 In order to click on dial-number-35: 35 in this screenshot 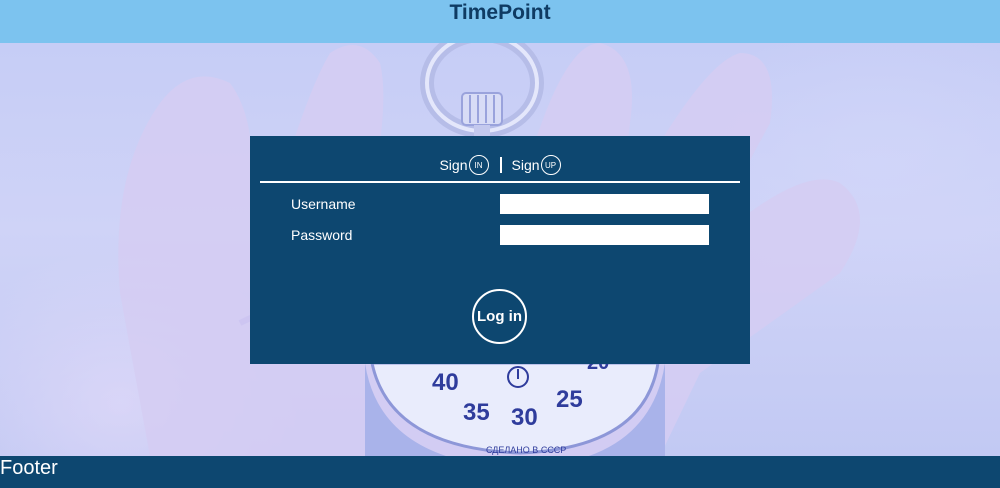, I will do `click(476, 412)`.